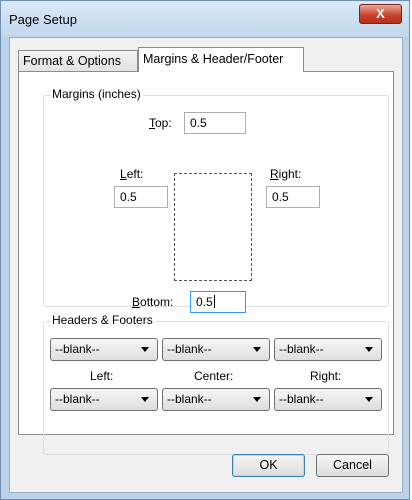 This screenshot has height=500, width=412. I want to click on close-button: X, so click(380, 14).